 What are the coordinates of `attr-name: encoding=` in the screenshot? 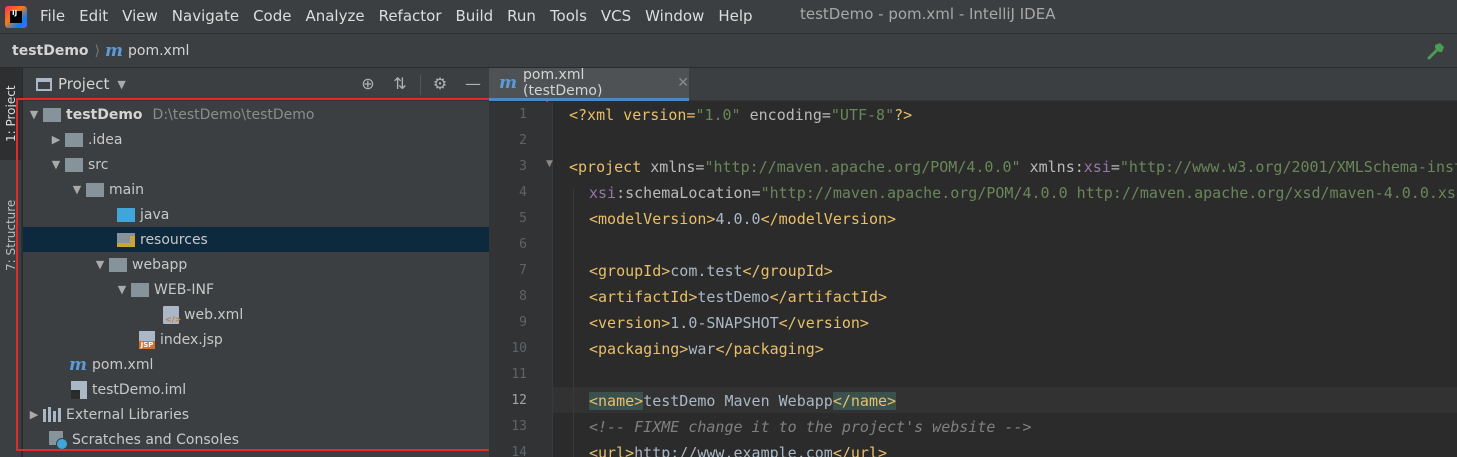 It's located at (785, 115).